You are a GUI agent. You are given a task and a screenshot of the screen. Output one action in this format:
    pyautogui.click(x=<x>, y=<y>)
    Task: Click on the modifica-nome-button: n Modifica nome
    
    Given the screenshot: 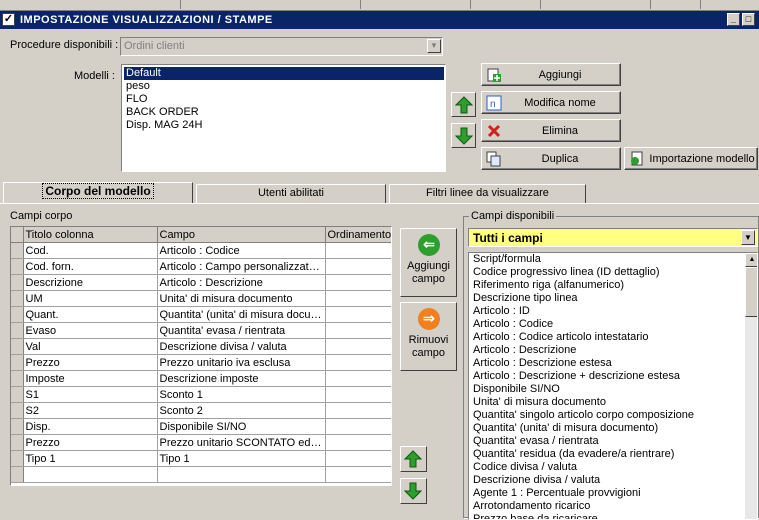 What is the action you would take?
    pyautogui.click(x=551, y=102)
    